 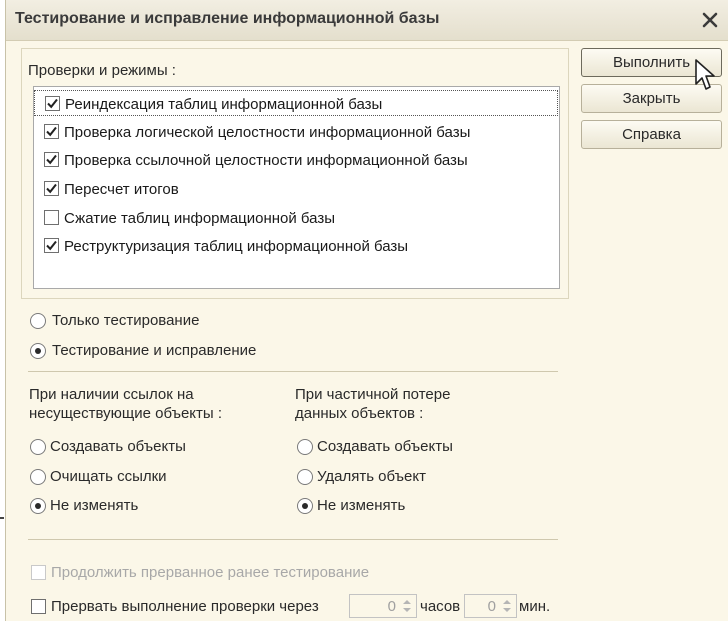 I want to click on missing-refs-keep-radio, so click(x=38, y=506).